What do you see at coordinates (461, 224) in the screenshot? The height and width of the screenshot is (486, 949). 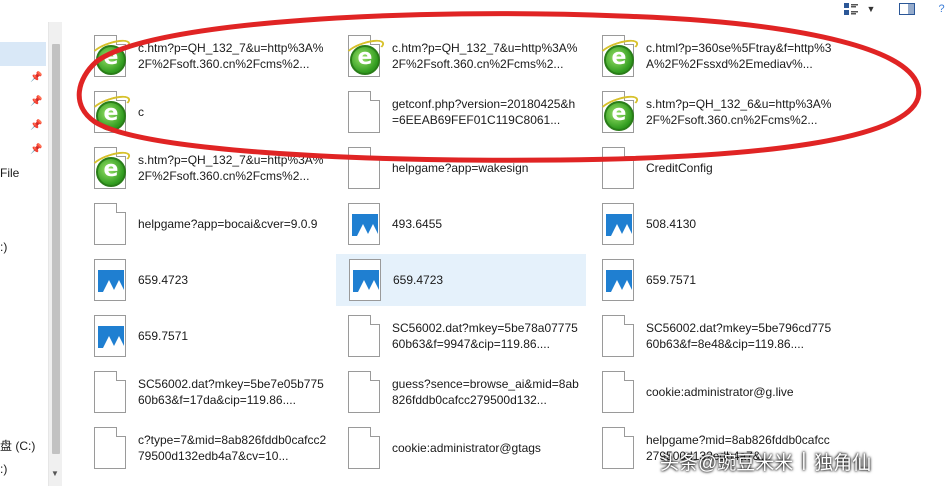 I see `file-item: 493.6455` at bounding box center [461, 224].